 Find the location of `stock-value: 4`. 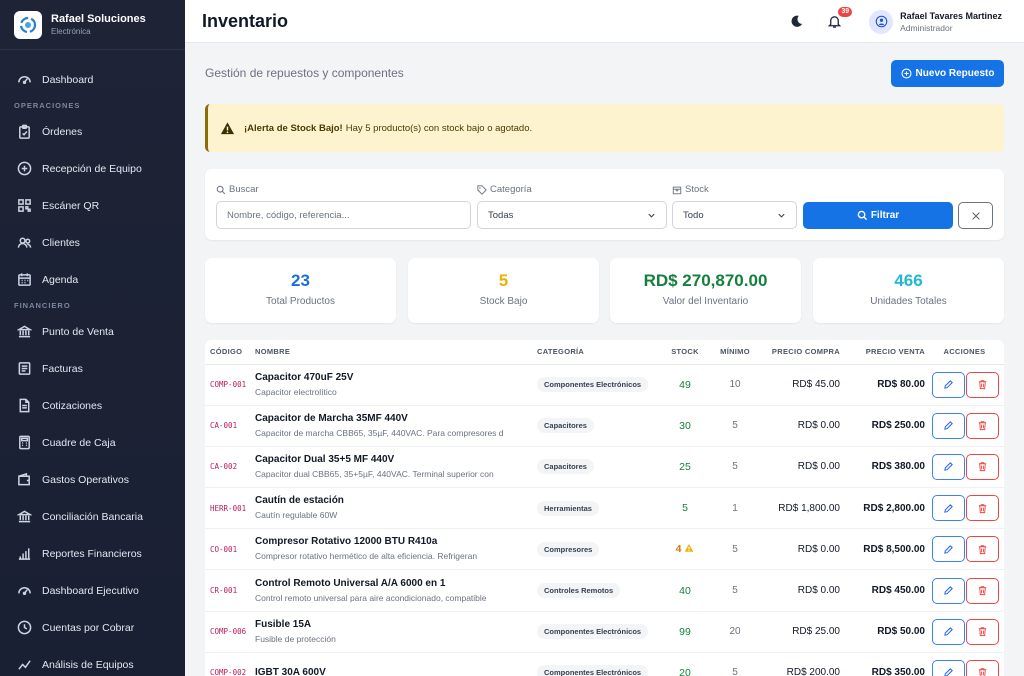

stock-value: 4 is located at coordinates (685, 549).